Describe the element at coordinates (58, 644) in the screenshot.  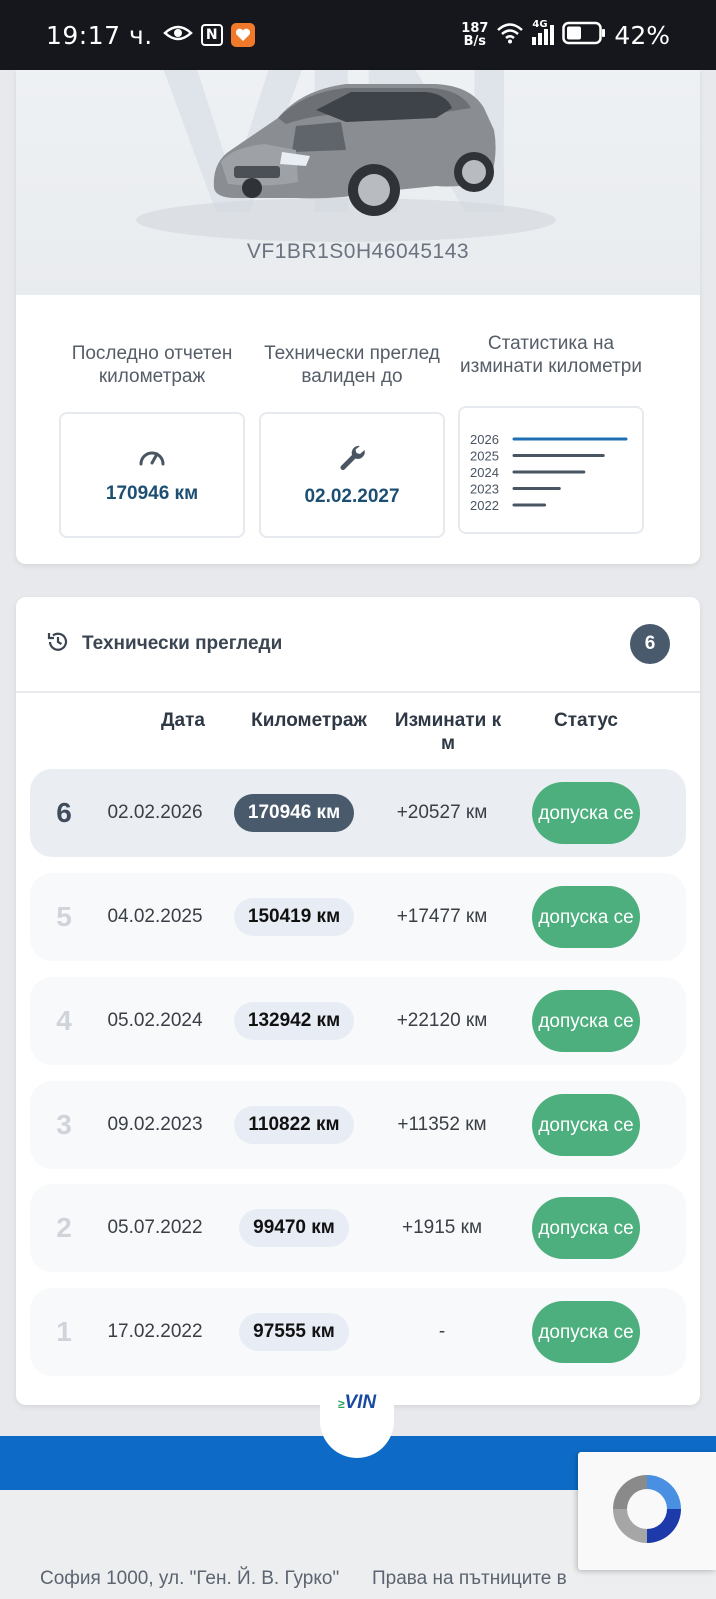
I see `history-icon` at that location.